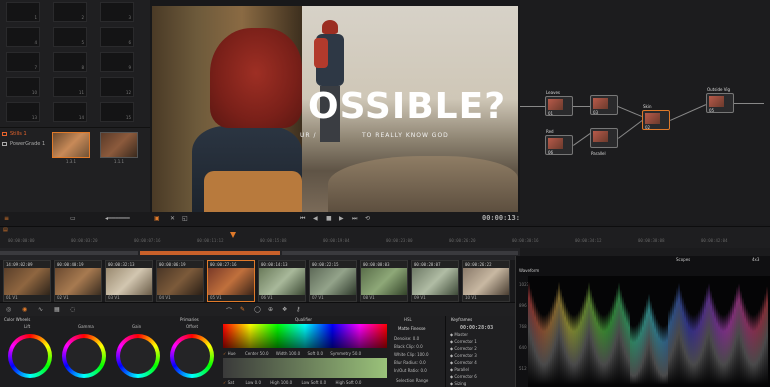 The width and height of the screenshot is (770, 387). What do you see at coordinates (302, 219) in the screenshot?
I see `go-start-icon: ⏮` at bounding box center [302, 219].